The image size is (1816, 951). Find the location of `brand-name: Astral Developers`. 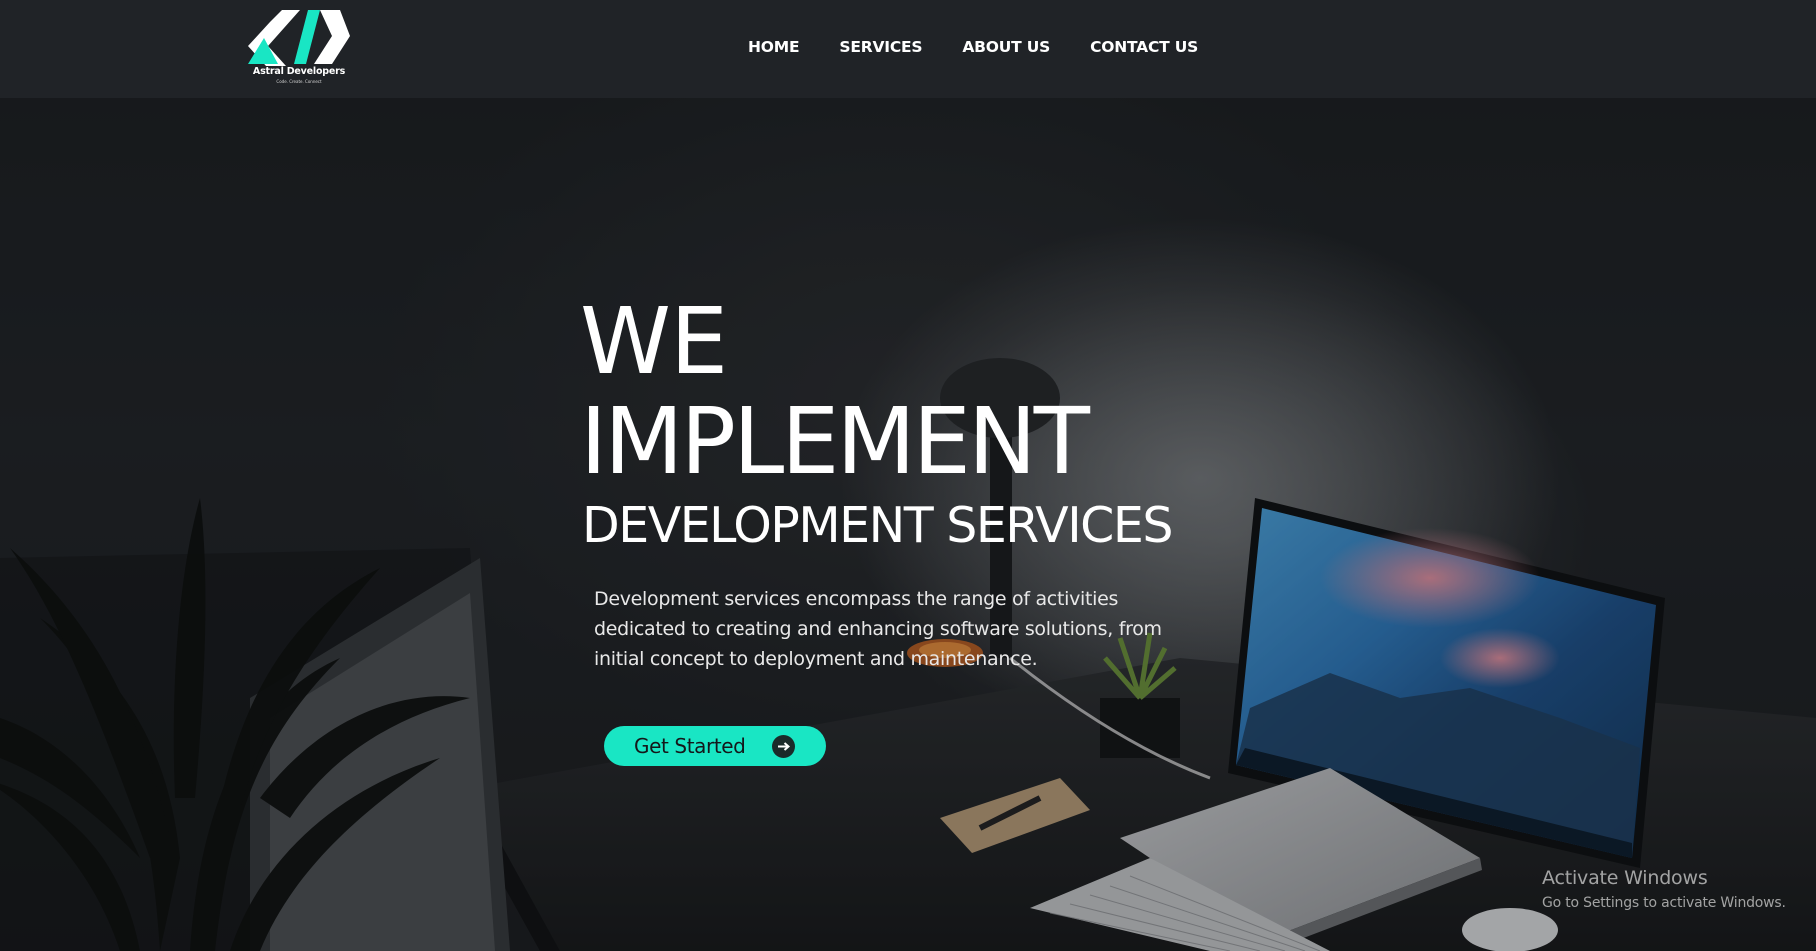

brand-name: Astral Developers is located at coordinates (299, 71).